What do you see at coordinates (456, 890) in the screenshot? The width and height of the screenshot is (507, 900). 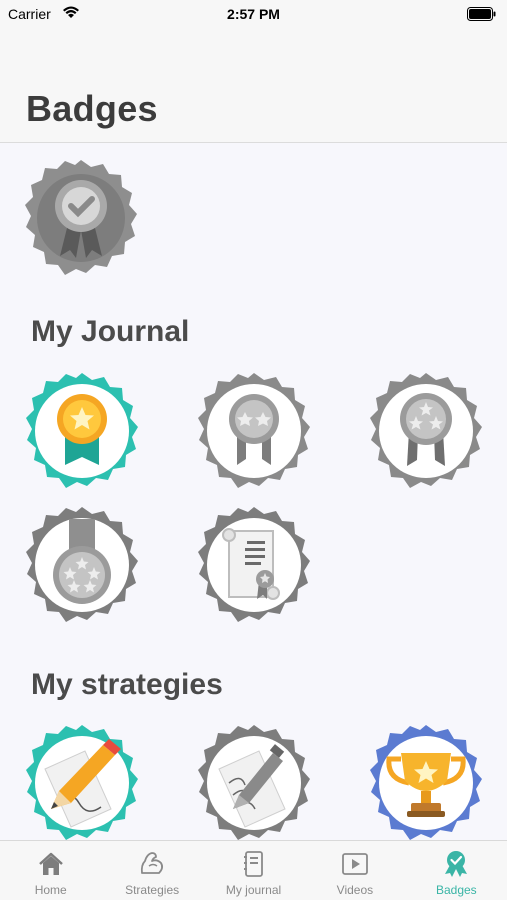 I see `tab-label-badges: Badges` at bounding box center [456, 890].